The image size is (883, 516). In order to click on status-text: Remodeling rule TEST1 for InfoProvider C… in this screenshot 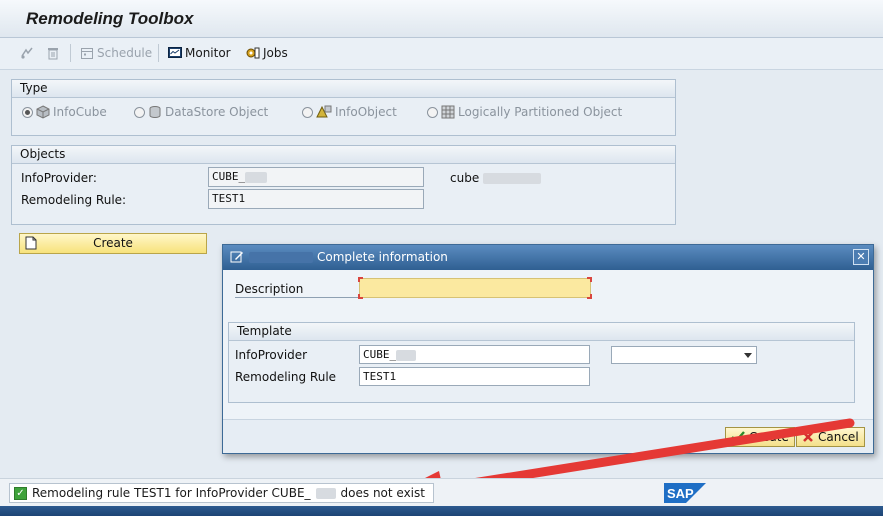, I will do `click(171, 493)`.